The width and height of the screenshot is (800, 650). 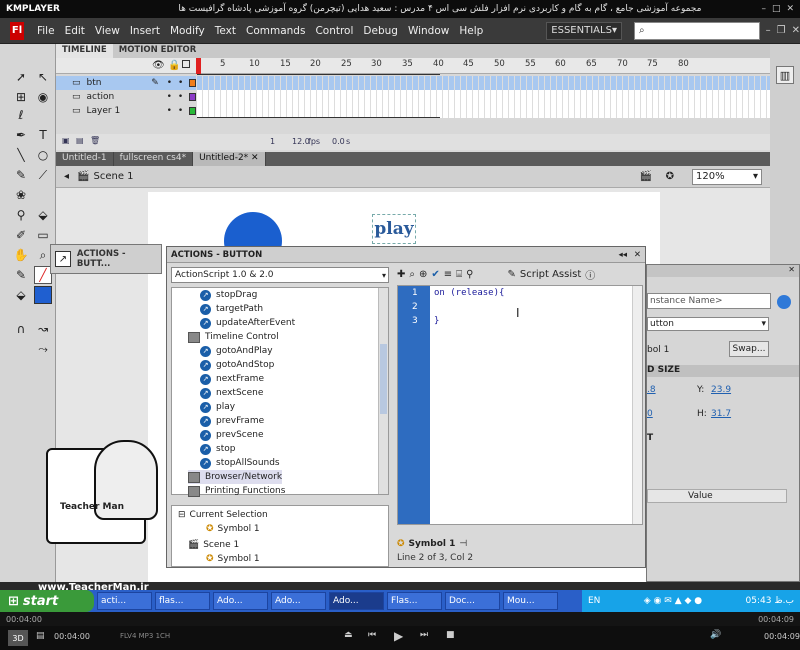 I want to click on code-hint-icon: ⌸, so click(x=459, y=274).